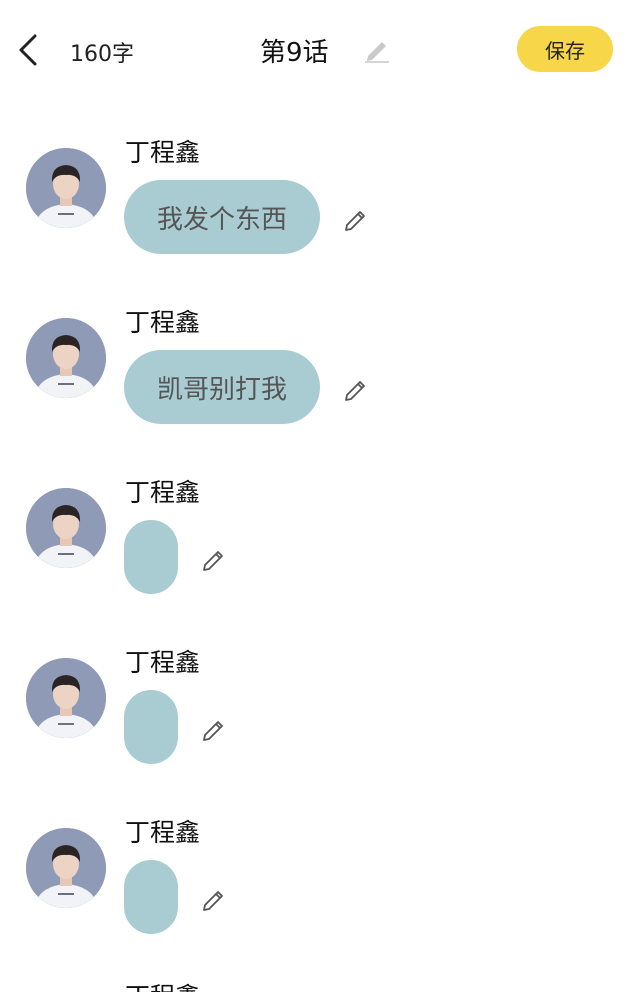 This screenshot has height=992, width=640. I want to click on message-item: 丁程鑫, so click(320, 987).